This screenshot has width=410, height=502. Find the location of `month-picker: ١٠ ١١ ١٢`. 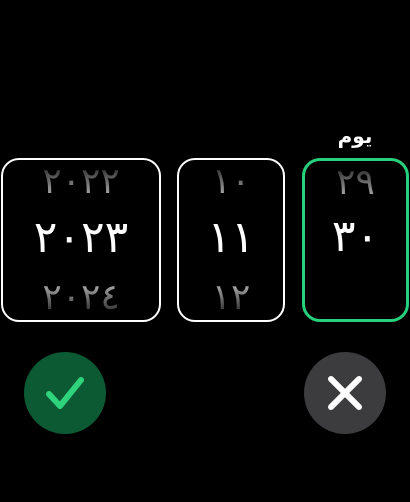

month-picker: ١٠ ١١ ١٢ is located at coordinates (231, 240).